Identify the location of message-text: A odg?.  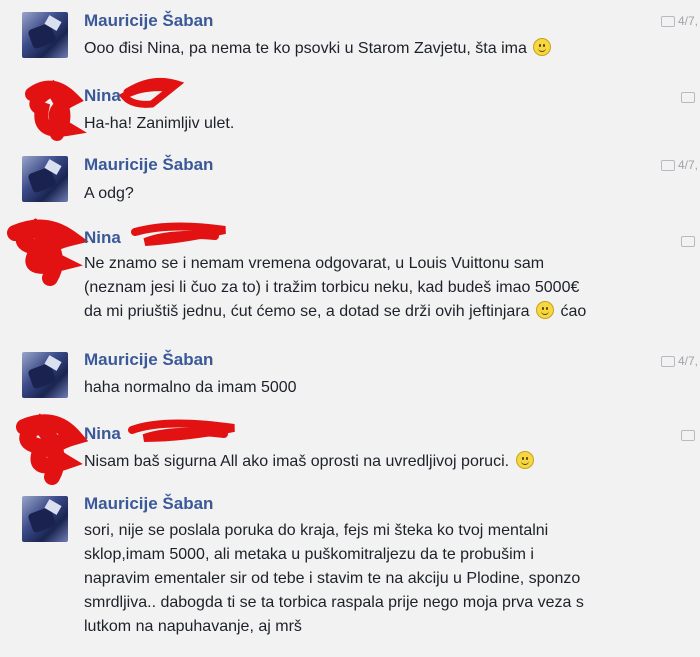
(384, 194).